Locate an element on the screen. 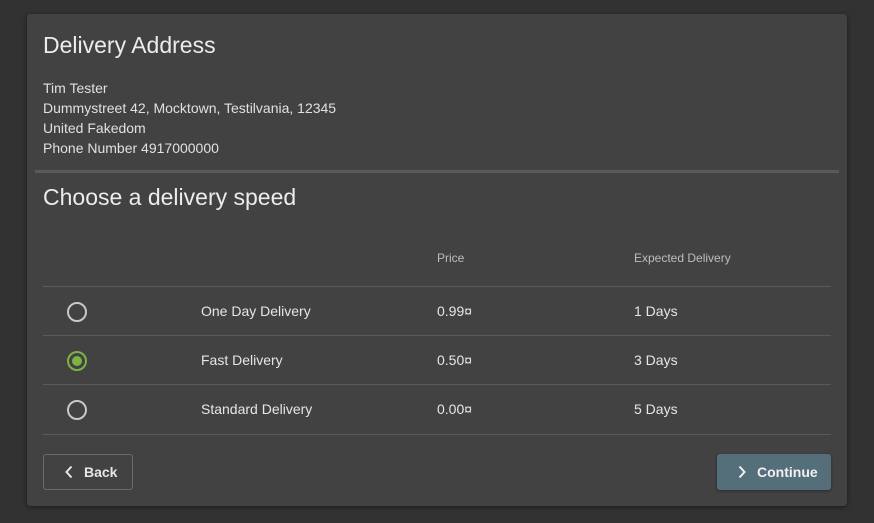  address-name: Tim Tester is located at coordinates (75, 88).